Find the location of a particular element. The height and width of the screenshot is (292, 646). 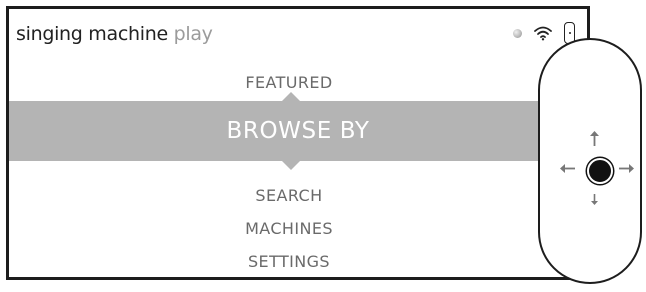

arrow-up-icon is located at coordinates (594, 138).